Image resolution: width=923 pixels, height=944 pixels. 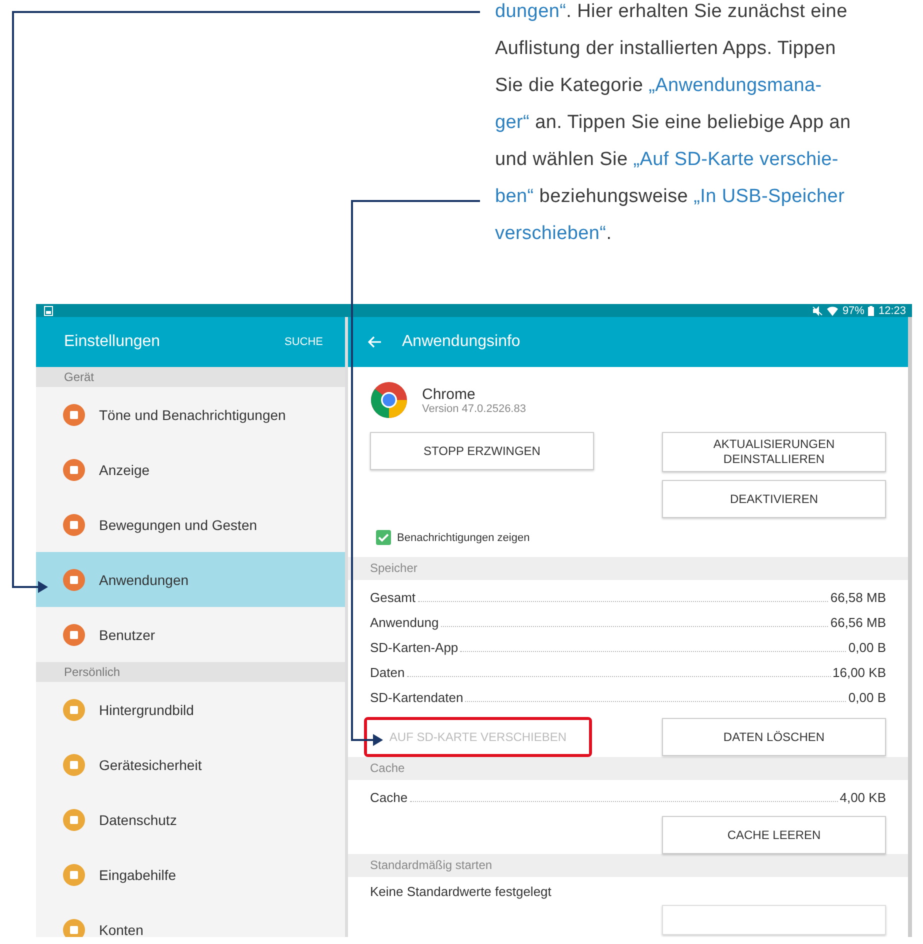 What do you see at coordinates (628, 865) in the screenshot?
I see `section-header: Standardmäßig starten` at bounding box center [628, 865].